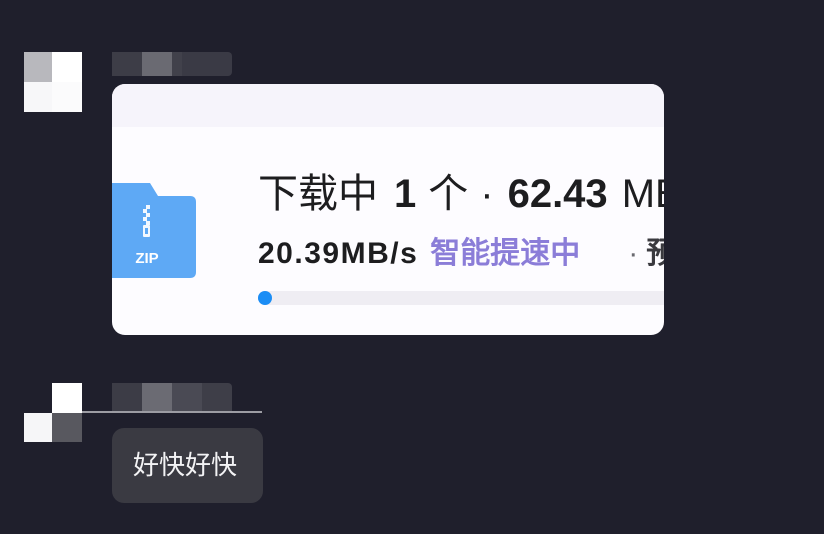 This screenshot has height=534, width=824. What do you see at coordinates (338, 253) in the screenshot?
I see `download-speed: 20.39MB/s` at bounding box center [338, 253].